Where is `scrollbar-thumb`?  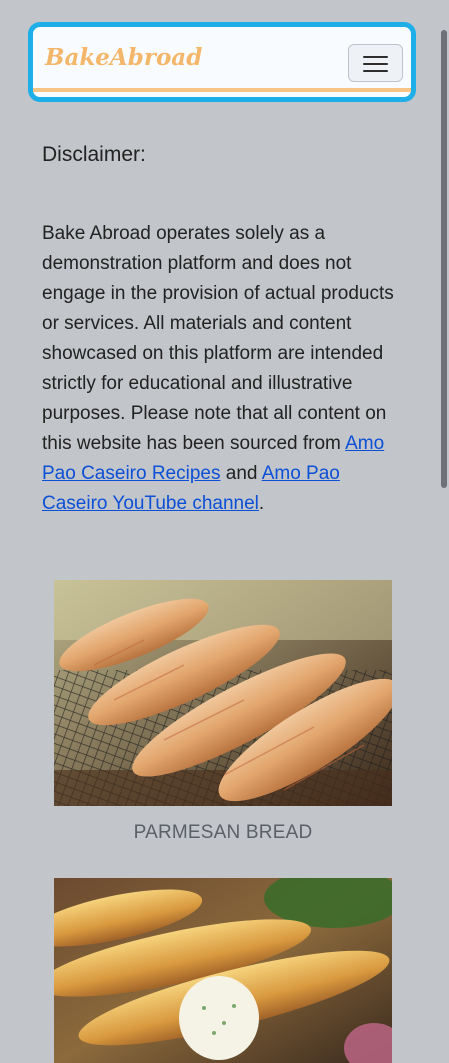
scrollbar-thumb is located at coordinates (444, 259).